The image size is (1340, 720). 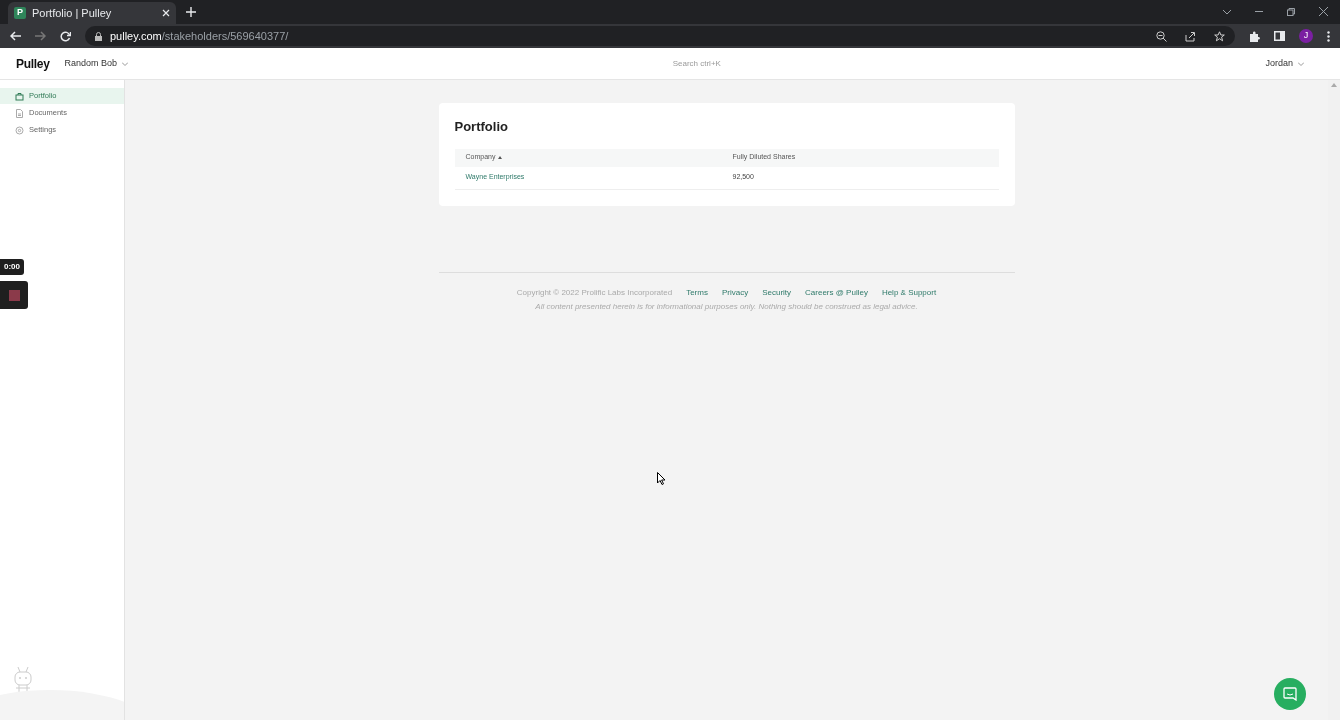 What do you see at coordinates (481, 127) in the screenshot?
I see `card-title: Portfolio` at bounding box center [481, 127].